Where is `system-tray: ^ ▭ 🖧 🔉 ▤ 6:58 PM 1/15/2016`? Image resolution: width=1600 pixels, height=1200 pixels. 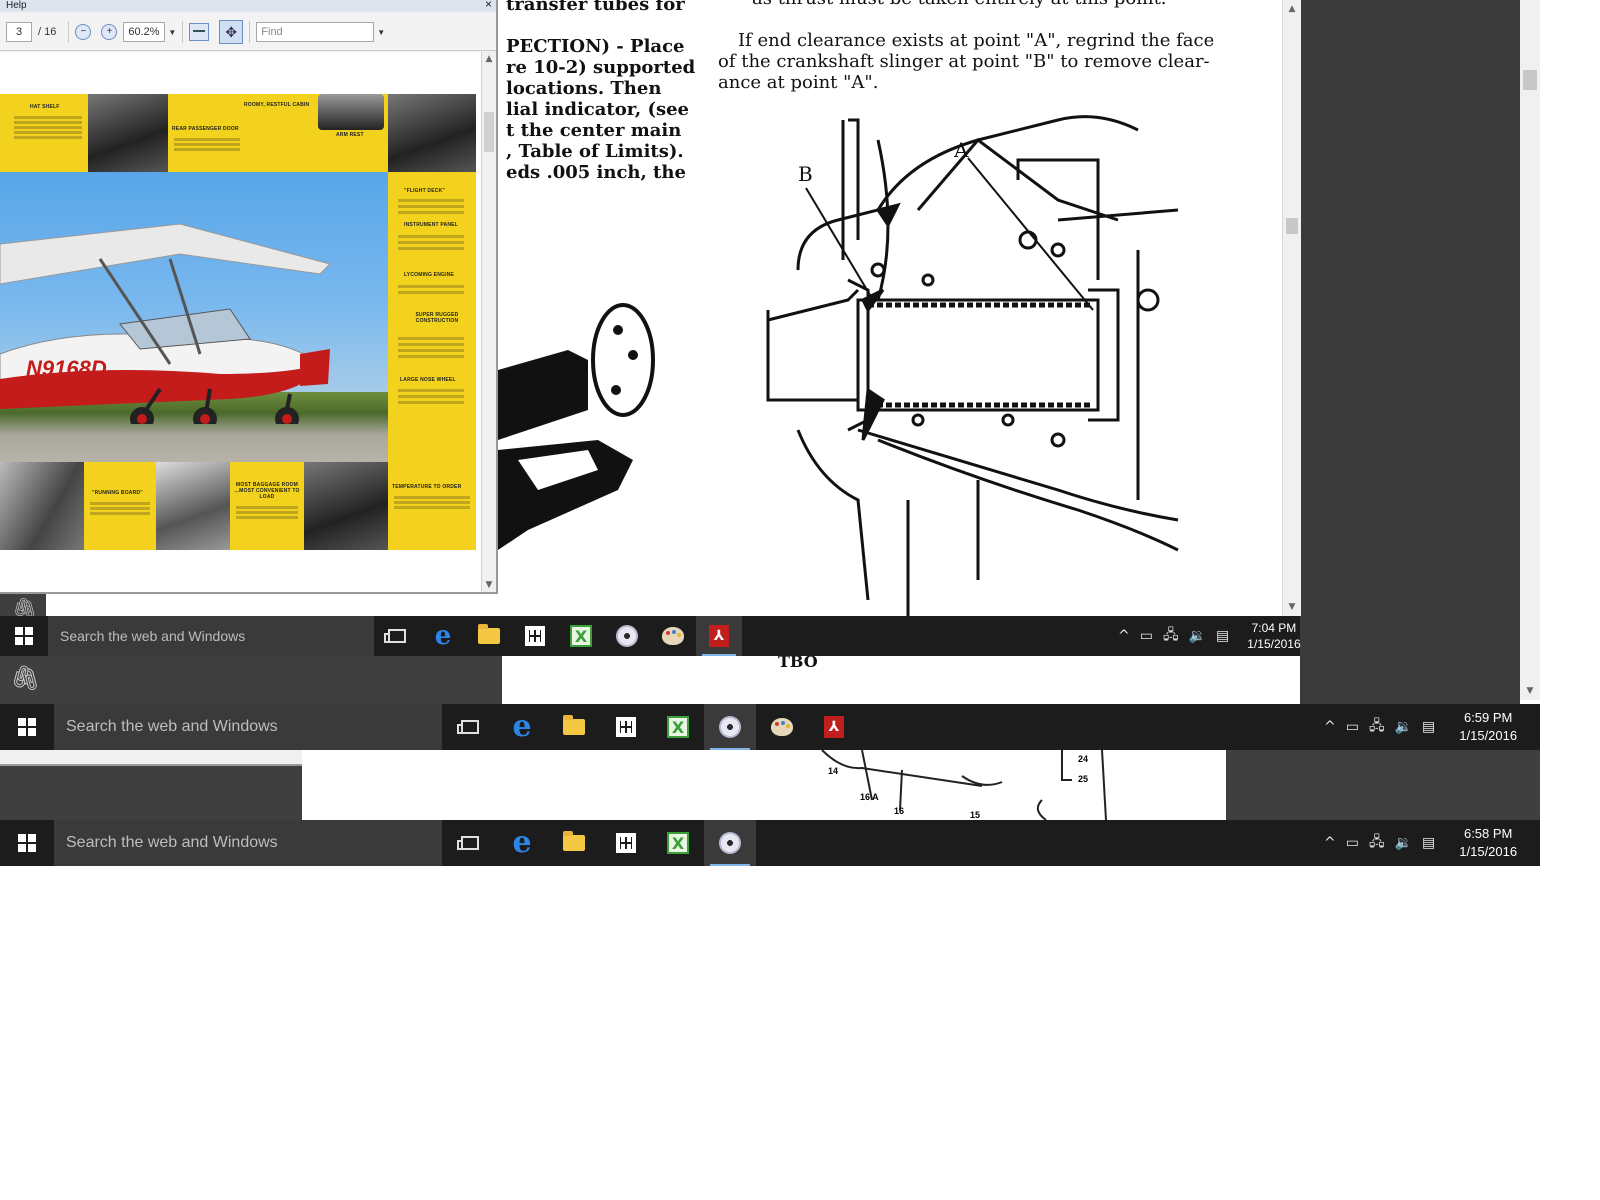
system-tray: ^ ▭ 🖧 🔉 ▤ 6:58 PM 1/15/2016 is located at coordinates (1420, 843).